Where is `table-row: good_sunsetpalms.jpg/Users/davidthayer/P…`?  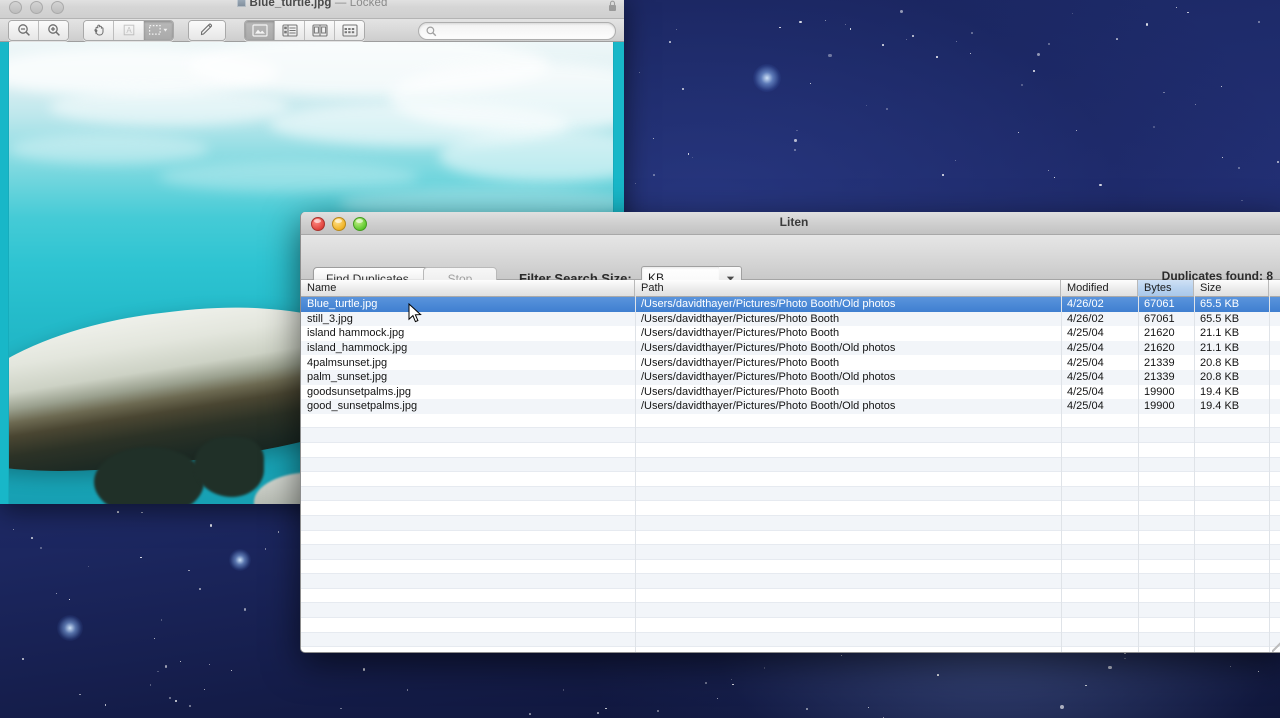 table-row: good_sunsetpalms.jpg/Users/davidthayer/P… is located at coordinates (790, 406).